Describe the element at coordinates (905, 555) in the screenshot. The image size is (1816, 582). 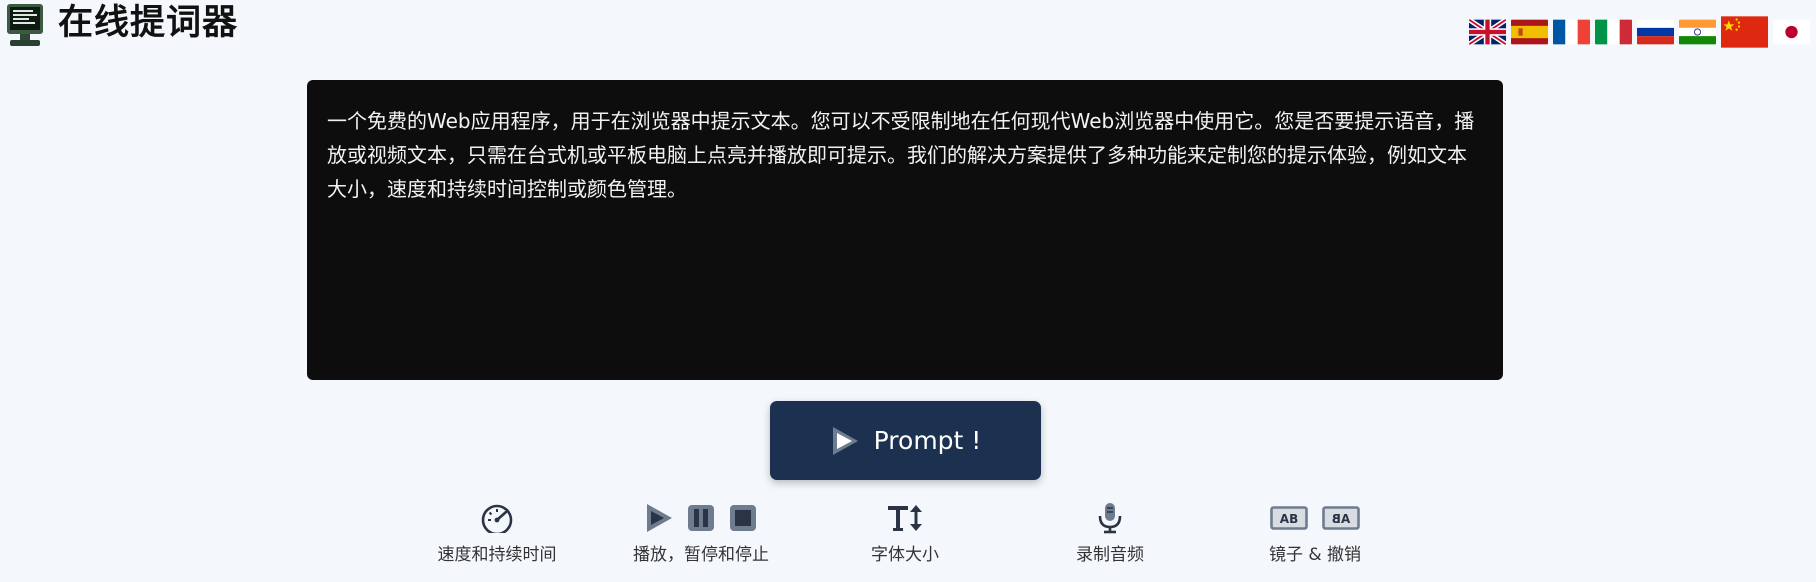
I see `feature-label-font-size: 字体大小` at that location.